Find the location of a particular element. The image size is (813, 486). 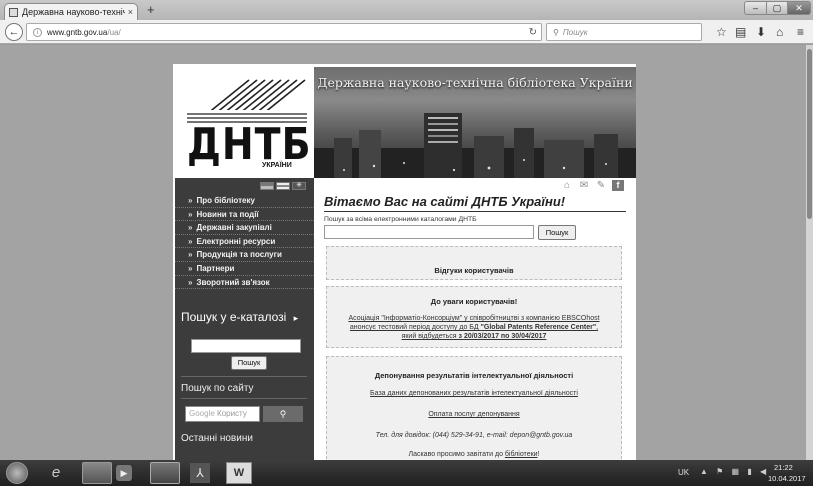

social-icons: ⌂ ✉ ✎ f is located at coordinates (592, 185).